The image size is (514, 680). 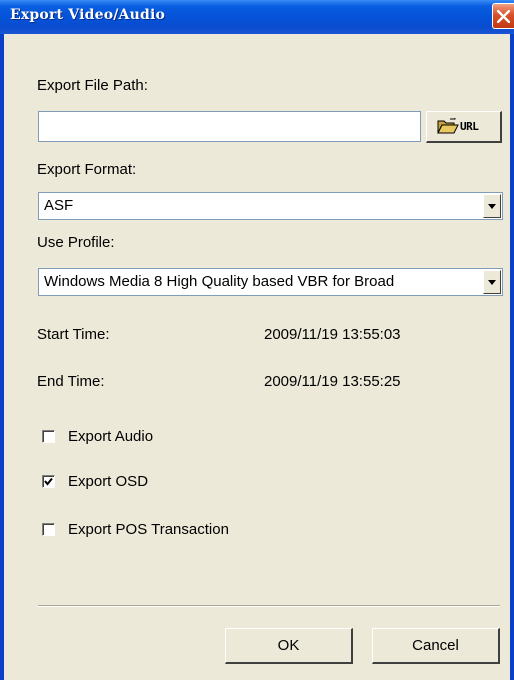 I want to click on start-time-label: Start Time:, so click(x=73, y=334).